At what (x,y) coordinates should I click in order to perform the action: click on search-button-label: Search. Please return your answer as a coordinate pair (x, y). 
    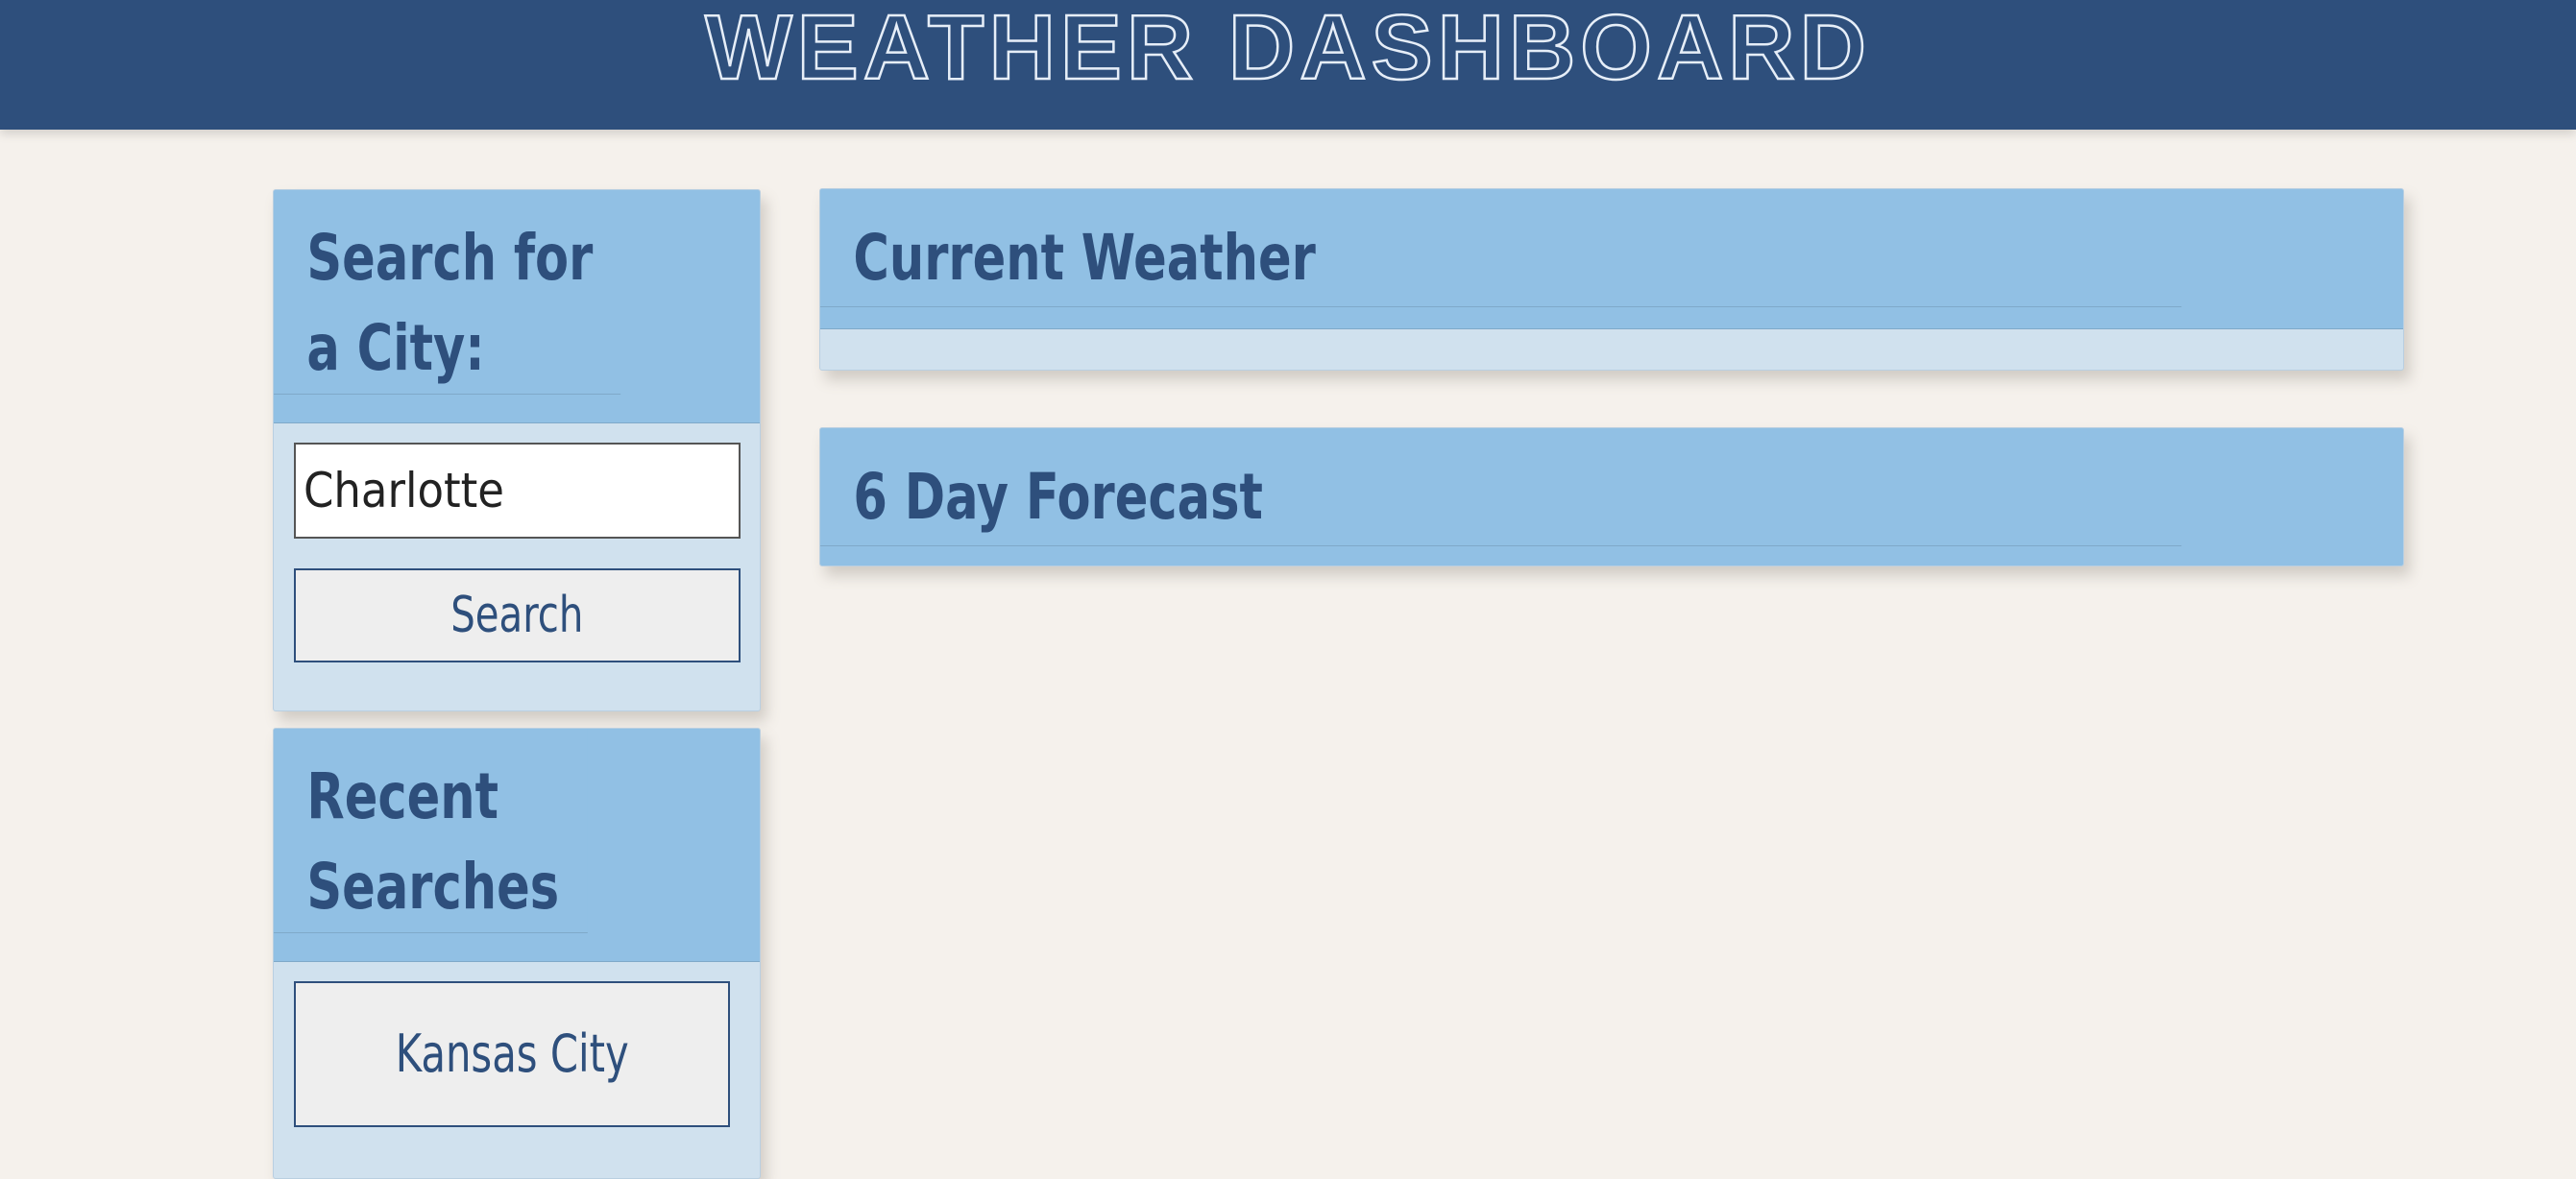
    Looking at the image, I should click on (517, 615).